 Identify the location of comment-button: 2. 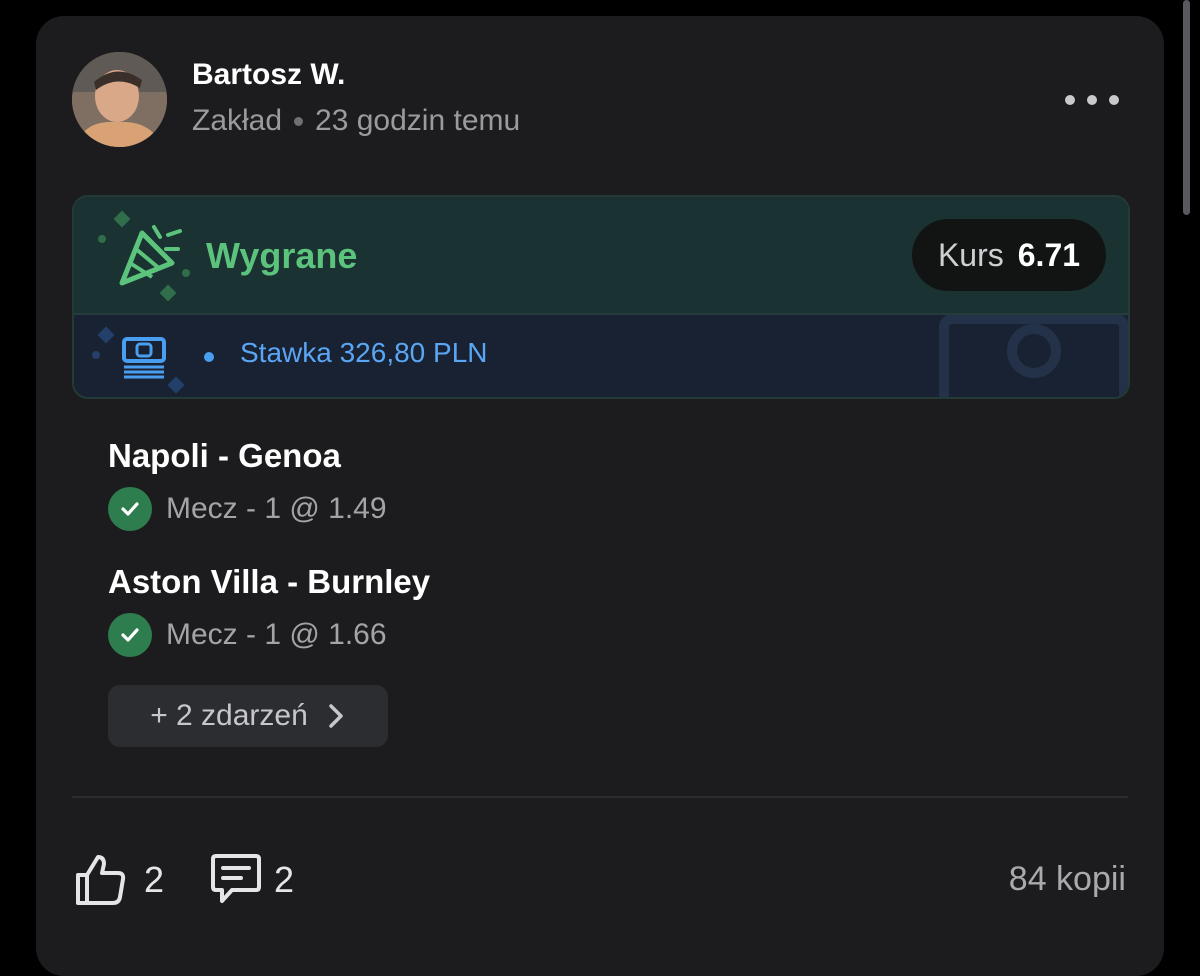
(252, 880).